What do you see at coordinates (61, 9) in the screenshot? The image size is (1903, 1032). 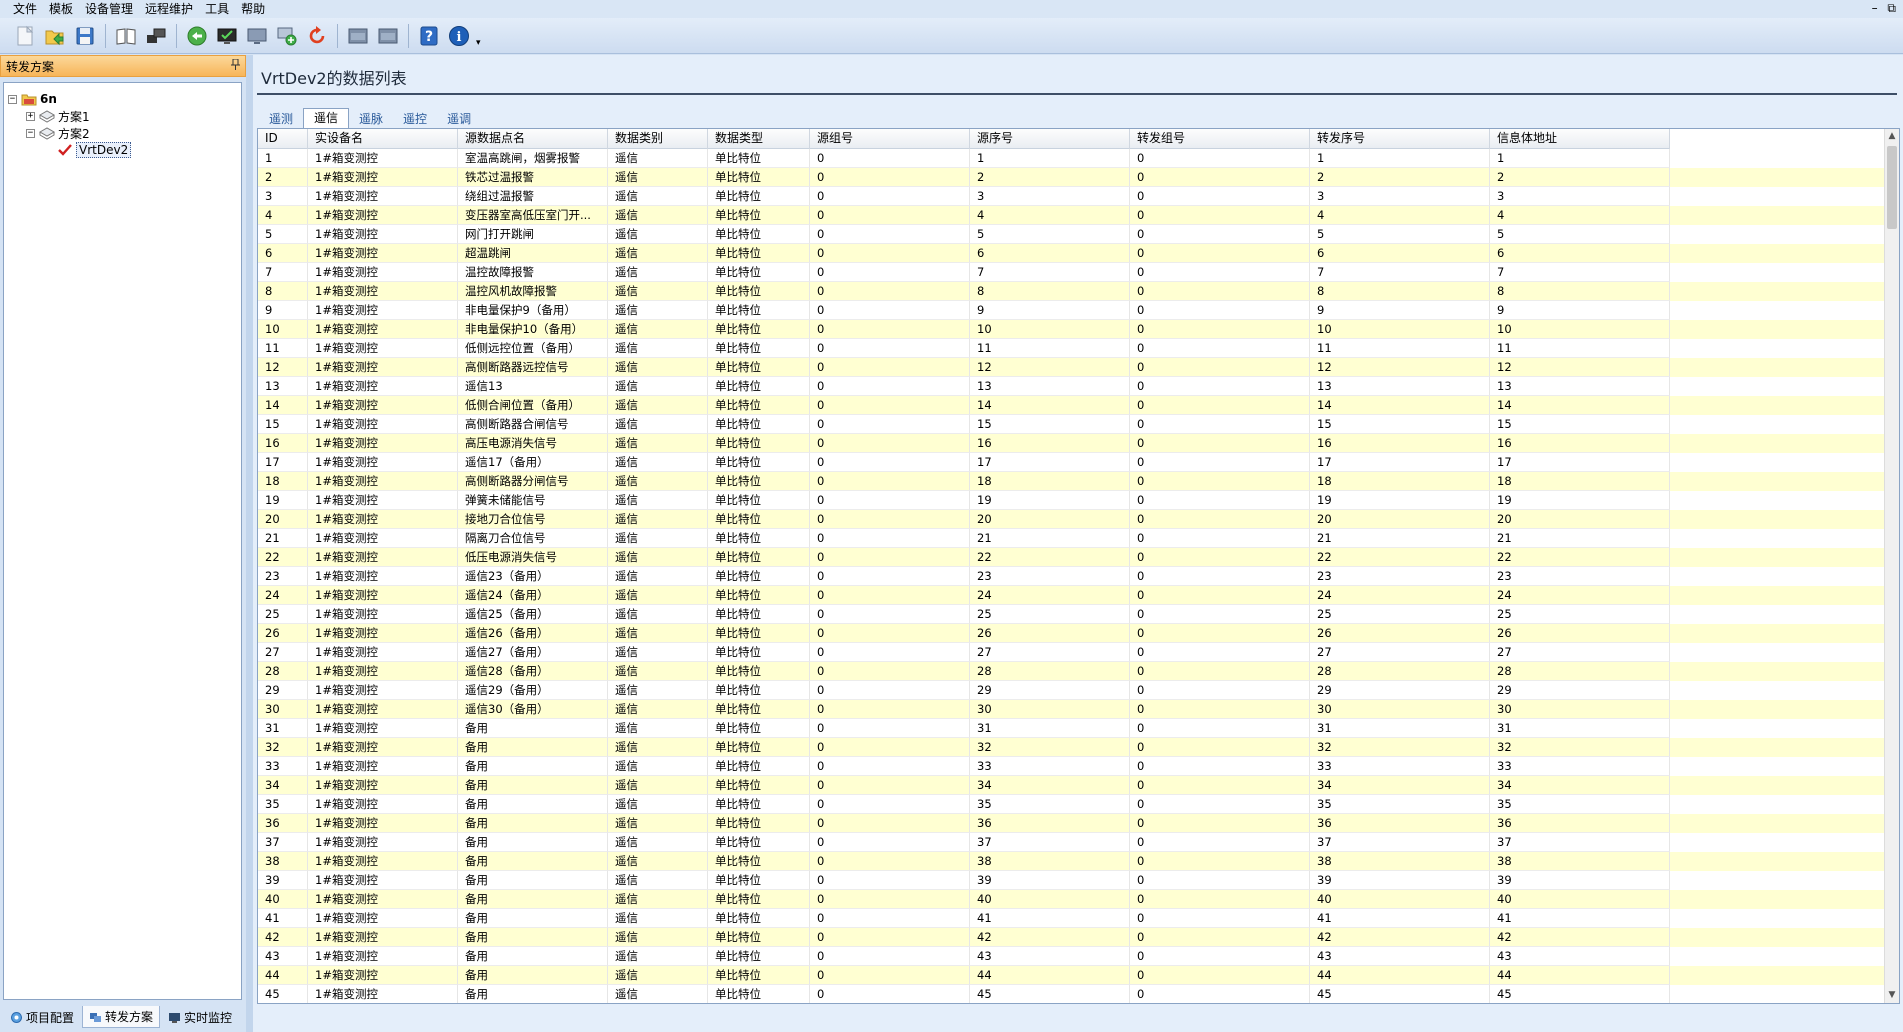 I see `menu-item: 模板` at bounding box center [61, 9].